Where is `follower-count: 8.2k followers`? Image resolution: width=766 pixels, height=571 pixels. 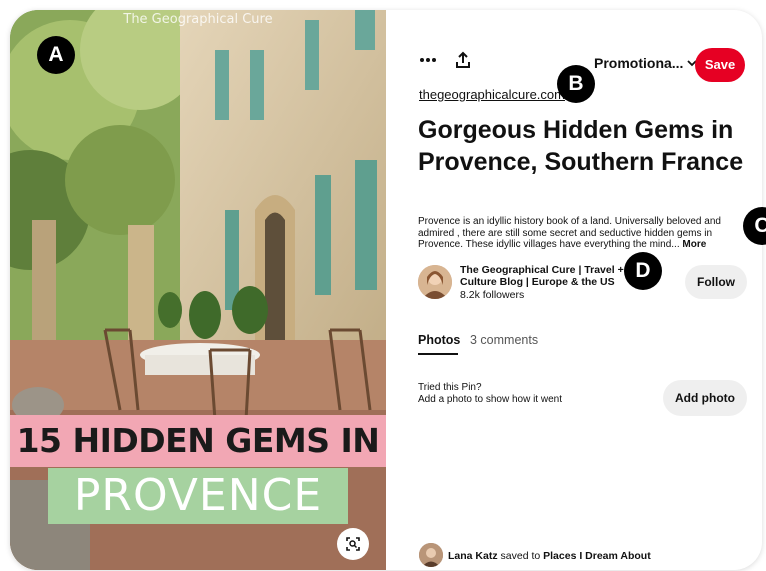 follower-count: 8.2k followers is located at coordinates (492, 295).